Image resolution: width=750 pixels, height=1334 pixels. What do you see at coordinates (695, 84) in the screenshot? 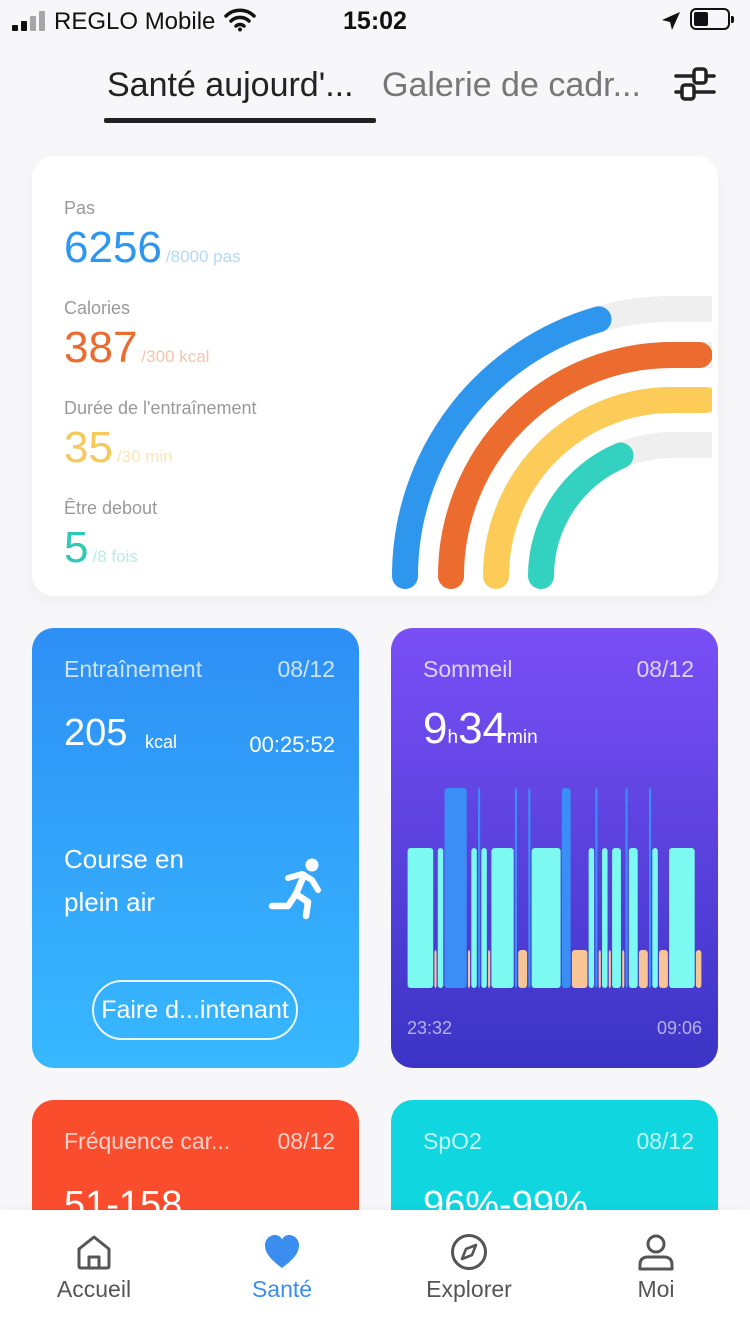
I see `filter-settings-icon` at bounding box center [695, 84].